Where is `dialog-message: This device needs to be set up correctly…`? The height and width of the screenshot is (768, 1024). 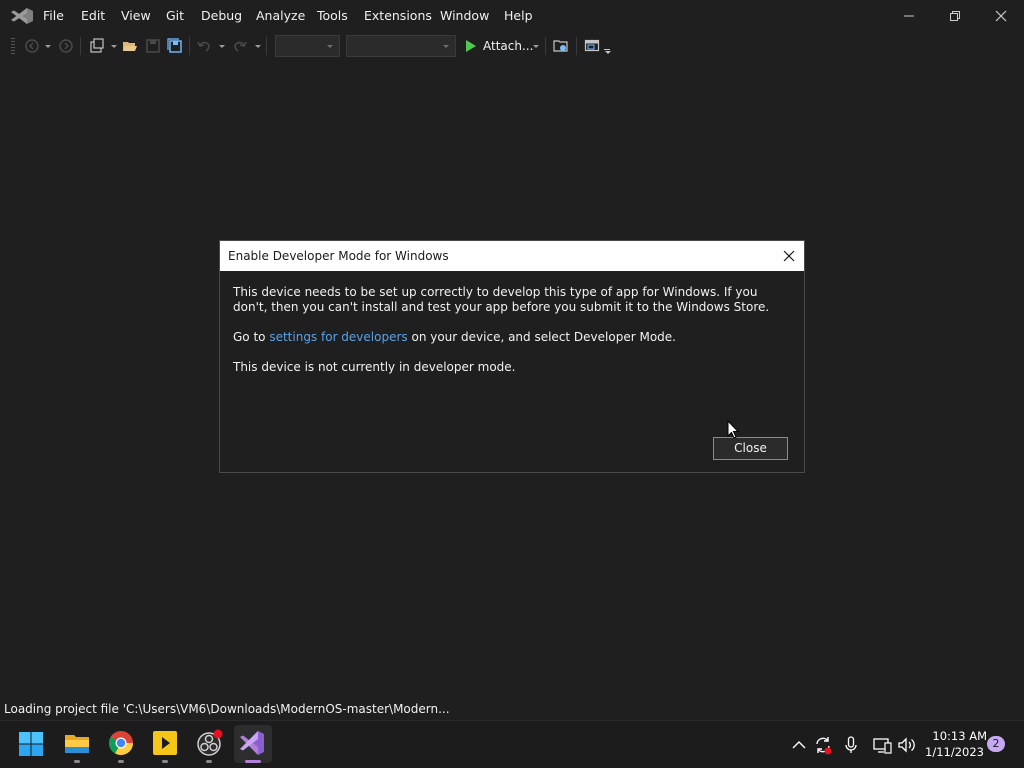
dialog-message: This device needs to be set up correctly… is located at coordinates (501, 299).